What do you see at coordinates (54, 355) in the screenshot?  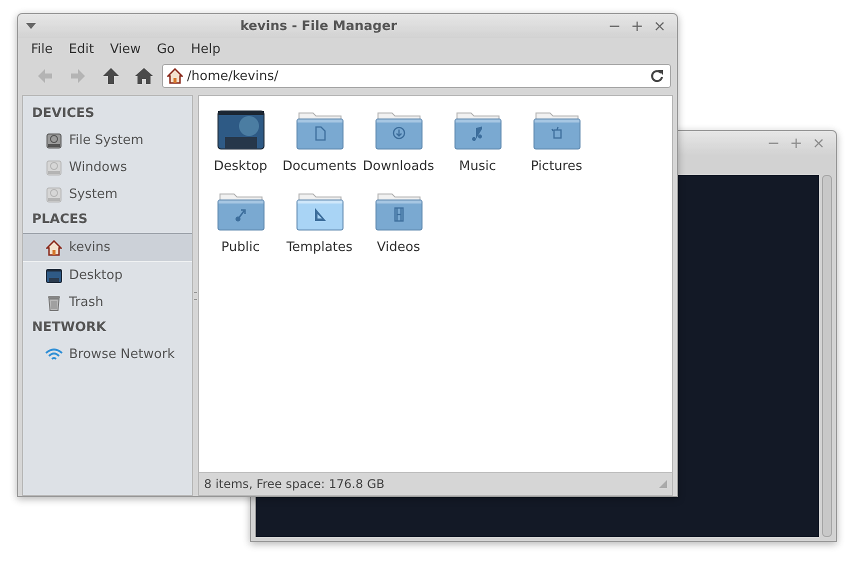 I see `wifi-icon` at bounding box center [54, 355].